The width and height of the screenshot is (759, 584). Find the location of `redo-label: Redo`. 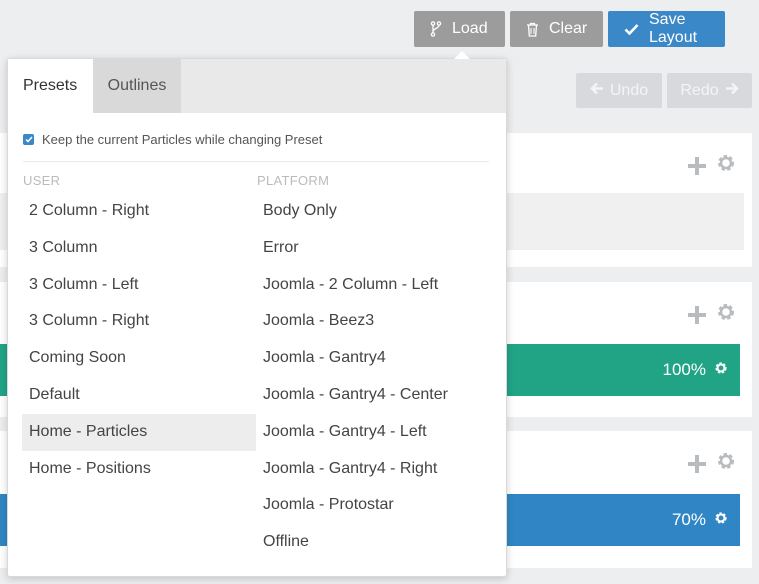

redo-label: Redo is located at coordinates (699, 90).